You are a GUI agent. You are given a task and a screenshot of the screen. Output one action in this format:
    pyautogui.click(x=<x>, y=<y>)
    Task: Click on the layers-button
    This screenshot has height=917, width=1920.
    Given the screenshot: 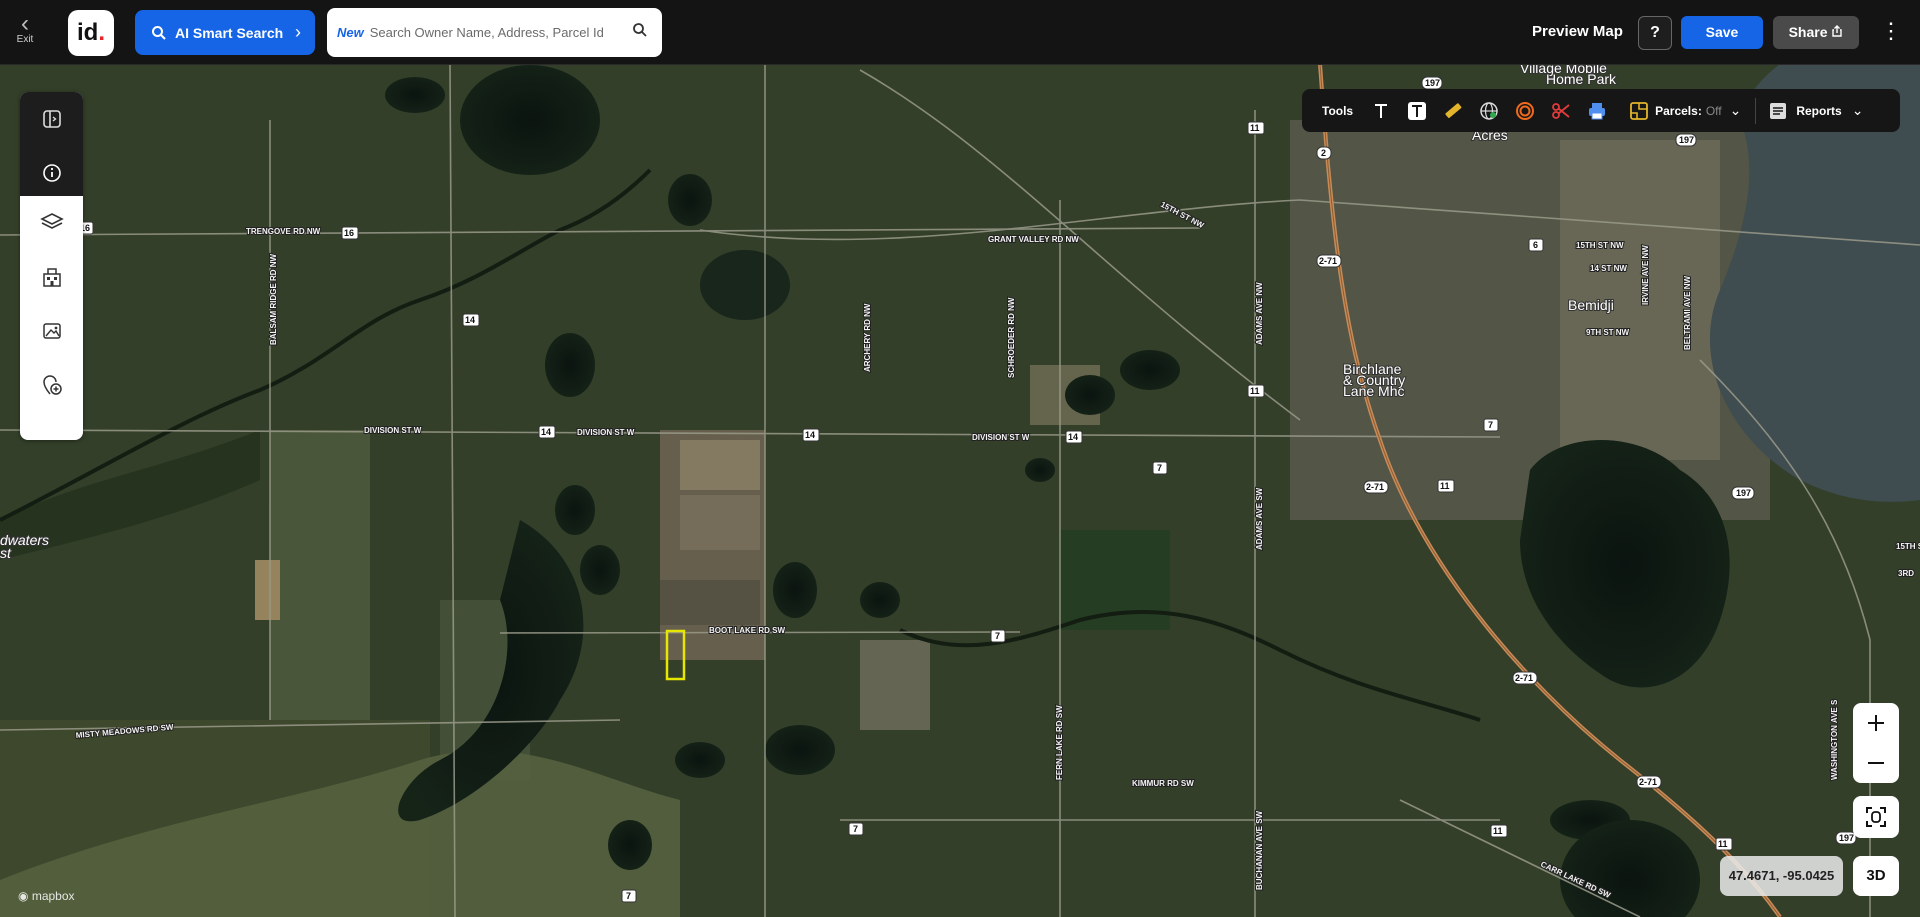 What is the action you would take?
    pyautogui.click(x=51, y=223)
    